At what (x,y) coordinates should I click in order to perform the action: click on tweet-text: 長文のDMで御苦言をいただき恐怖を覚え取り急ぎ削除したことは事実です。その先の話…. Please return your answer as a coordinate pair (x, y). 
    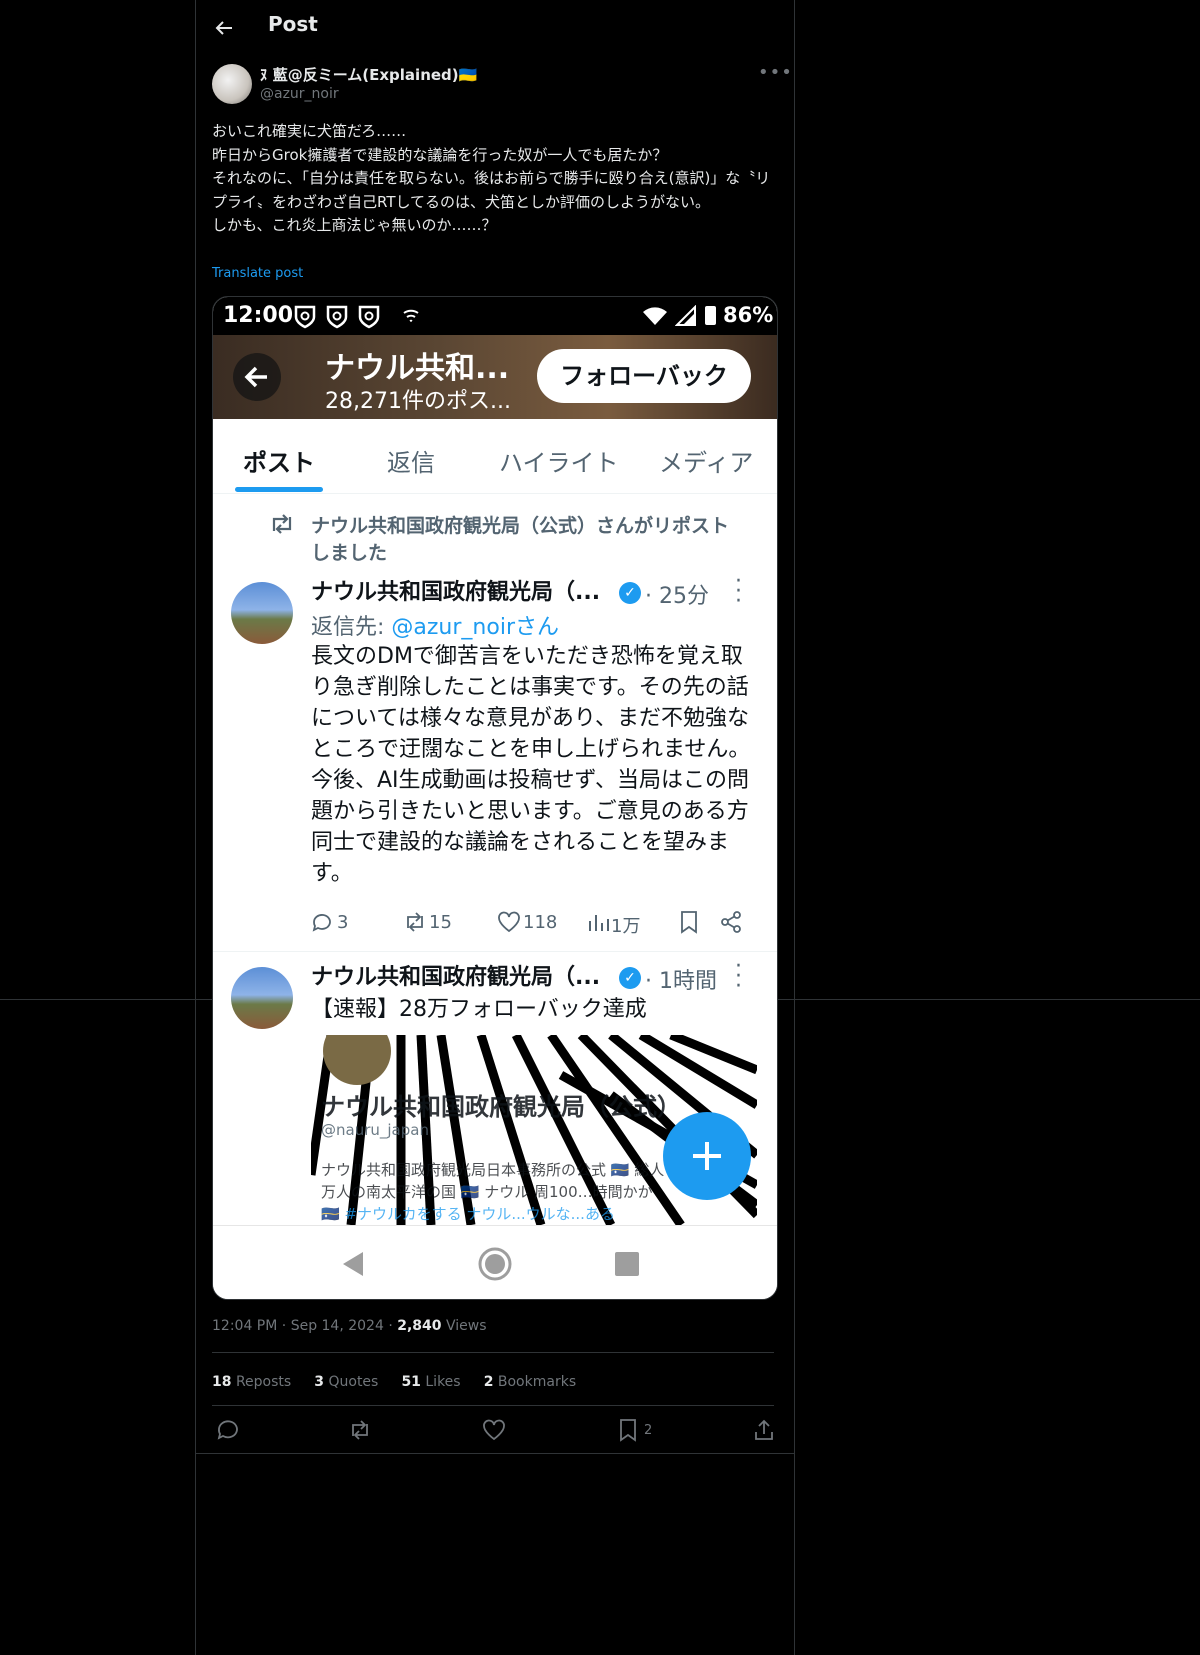
    Looking at the image, I should click on (531, 765).